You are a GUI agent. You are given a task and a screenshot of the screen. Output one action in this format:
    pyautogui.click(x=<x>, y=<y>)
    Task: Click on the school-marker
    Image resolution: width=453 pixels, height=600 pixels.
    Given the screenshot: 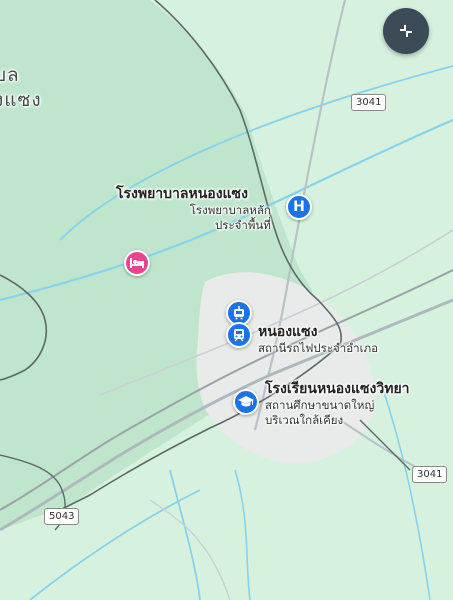 What is the action you would take?
    pyautogui.click(x=246, y=402)
    